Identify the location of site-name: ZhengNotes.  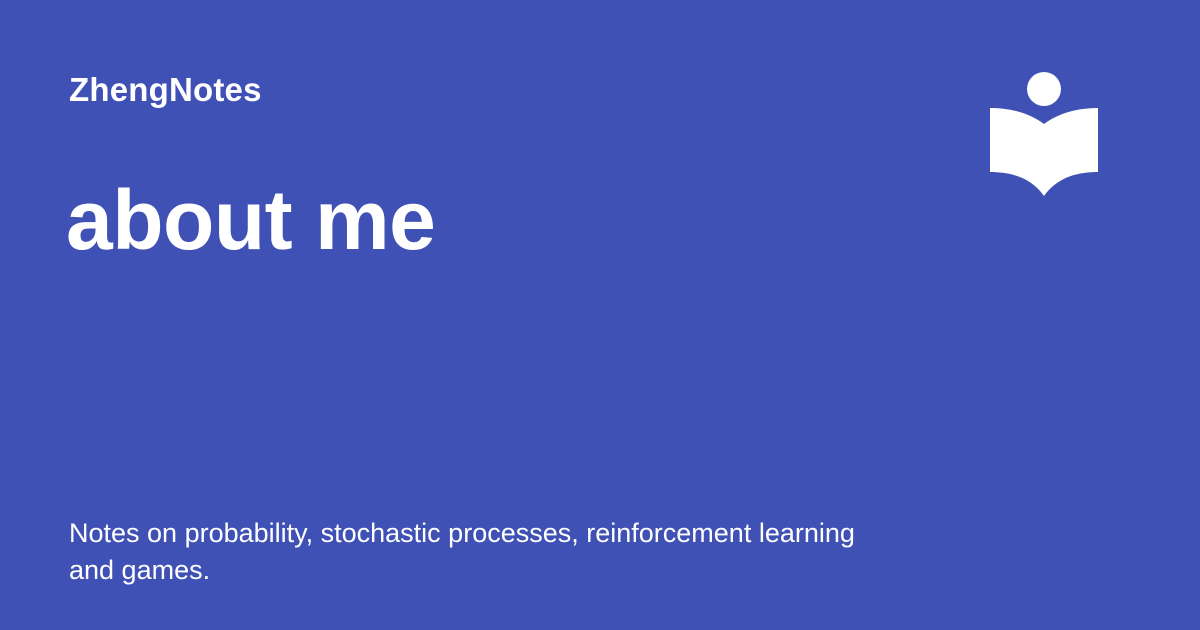
(165, 89).